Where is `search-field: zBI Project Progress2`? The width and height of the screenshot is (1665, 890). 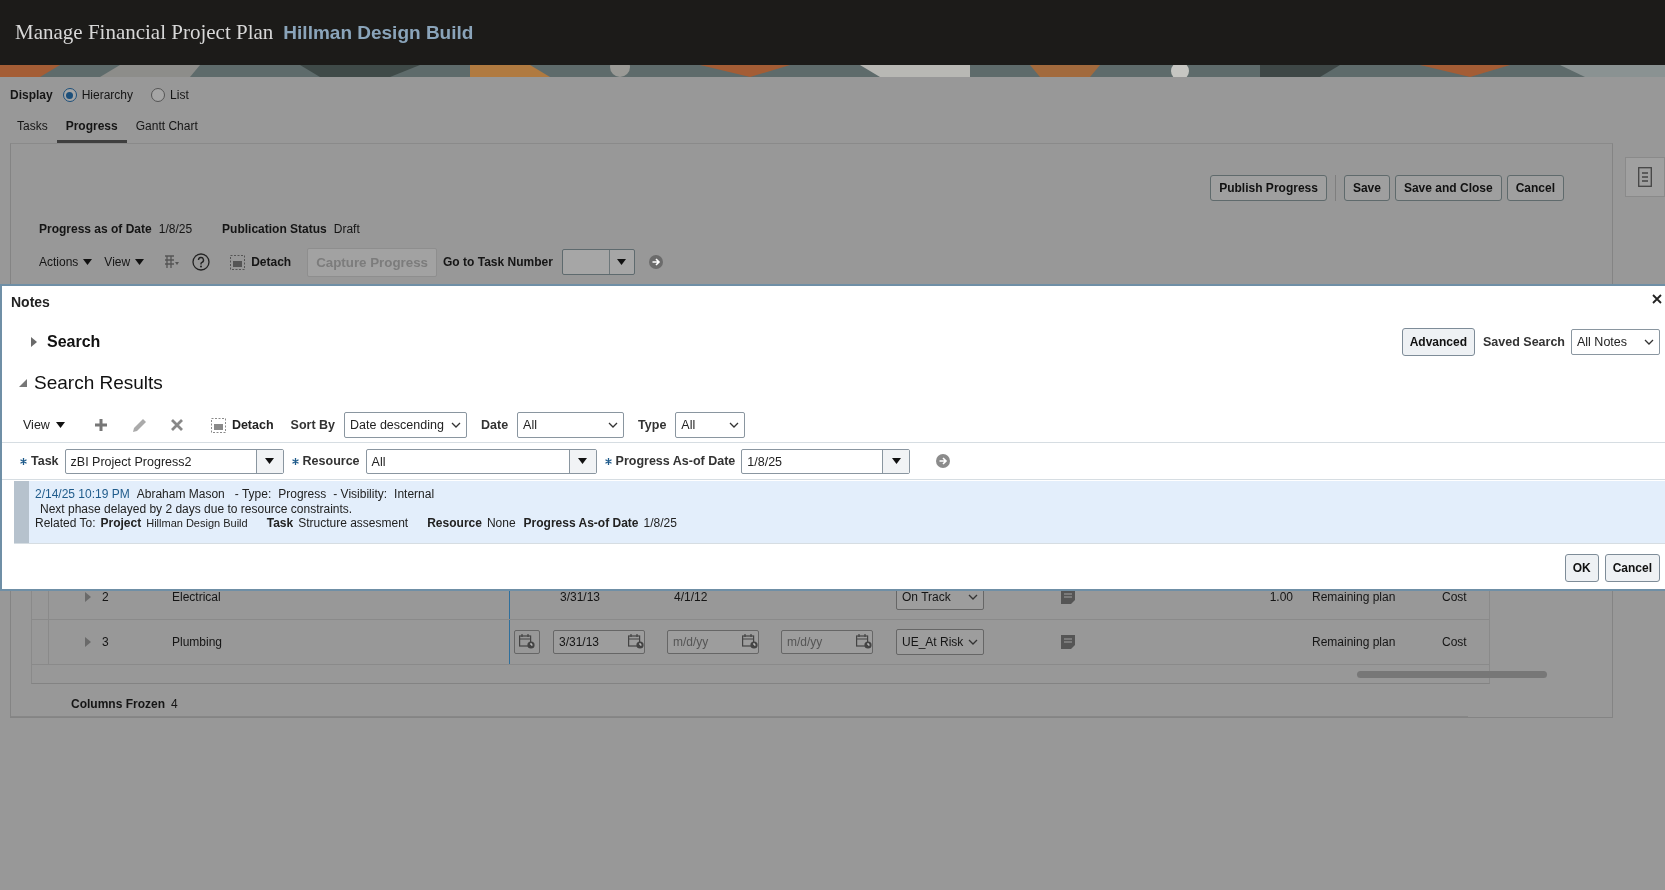 search-field: zBI Project Progress2 is located at coordinates (174, 461).